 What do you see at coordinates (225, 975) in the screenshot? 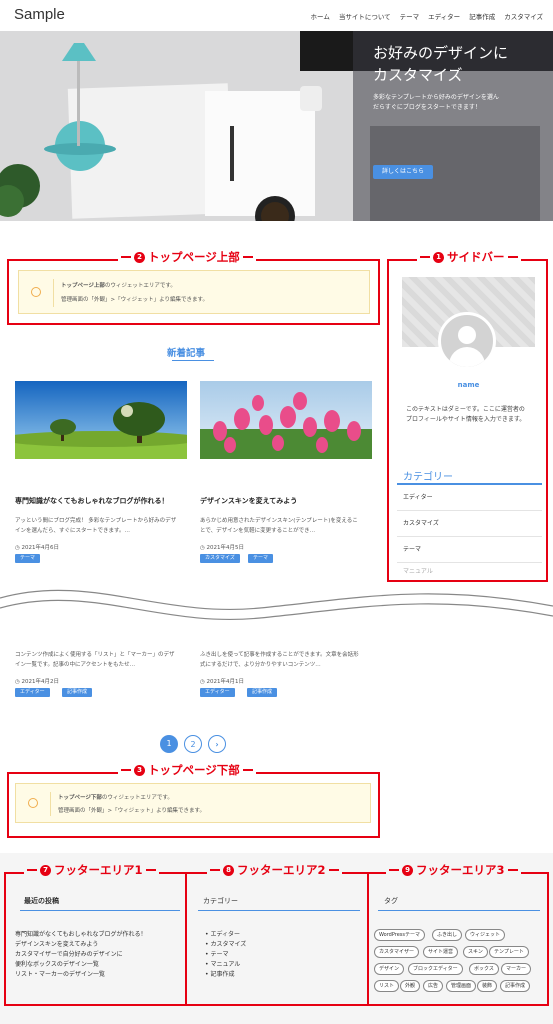
I see `footer-category-item: • 記事作成` at bounding box center [225, 975].